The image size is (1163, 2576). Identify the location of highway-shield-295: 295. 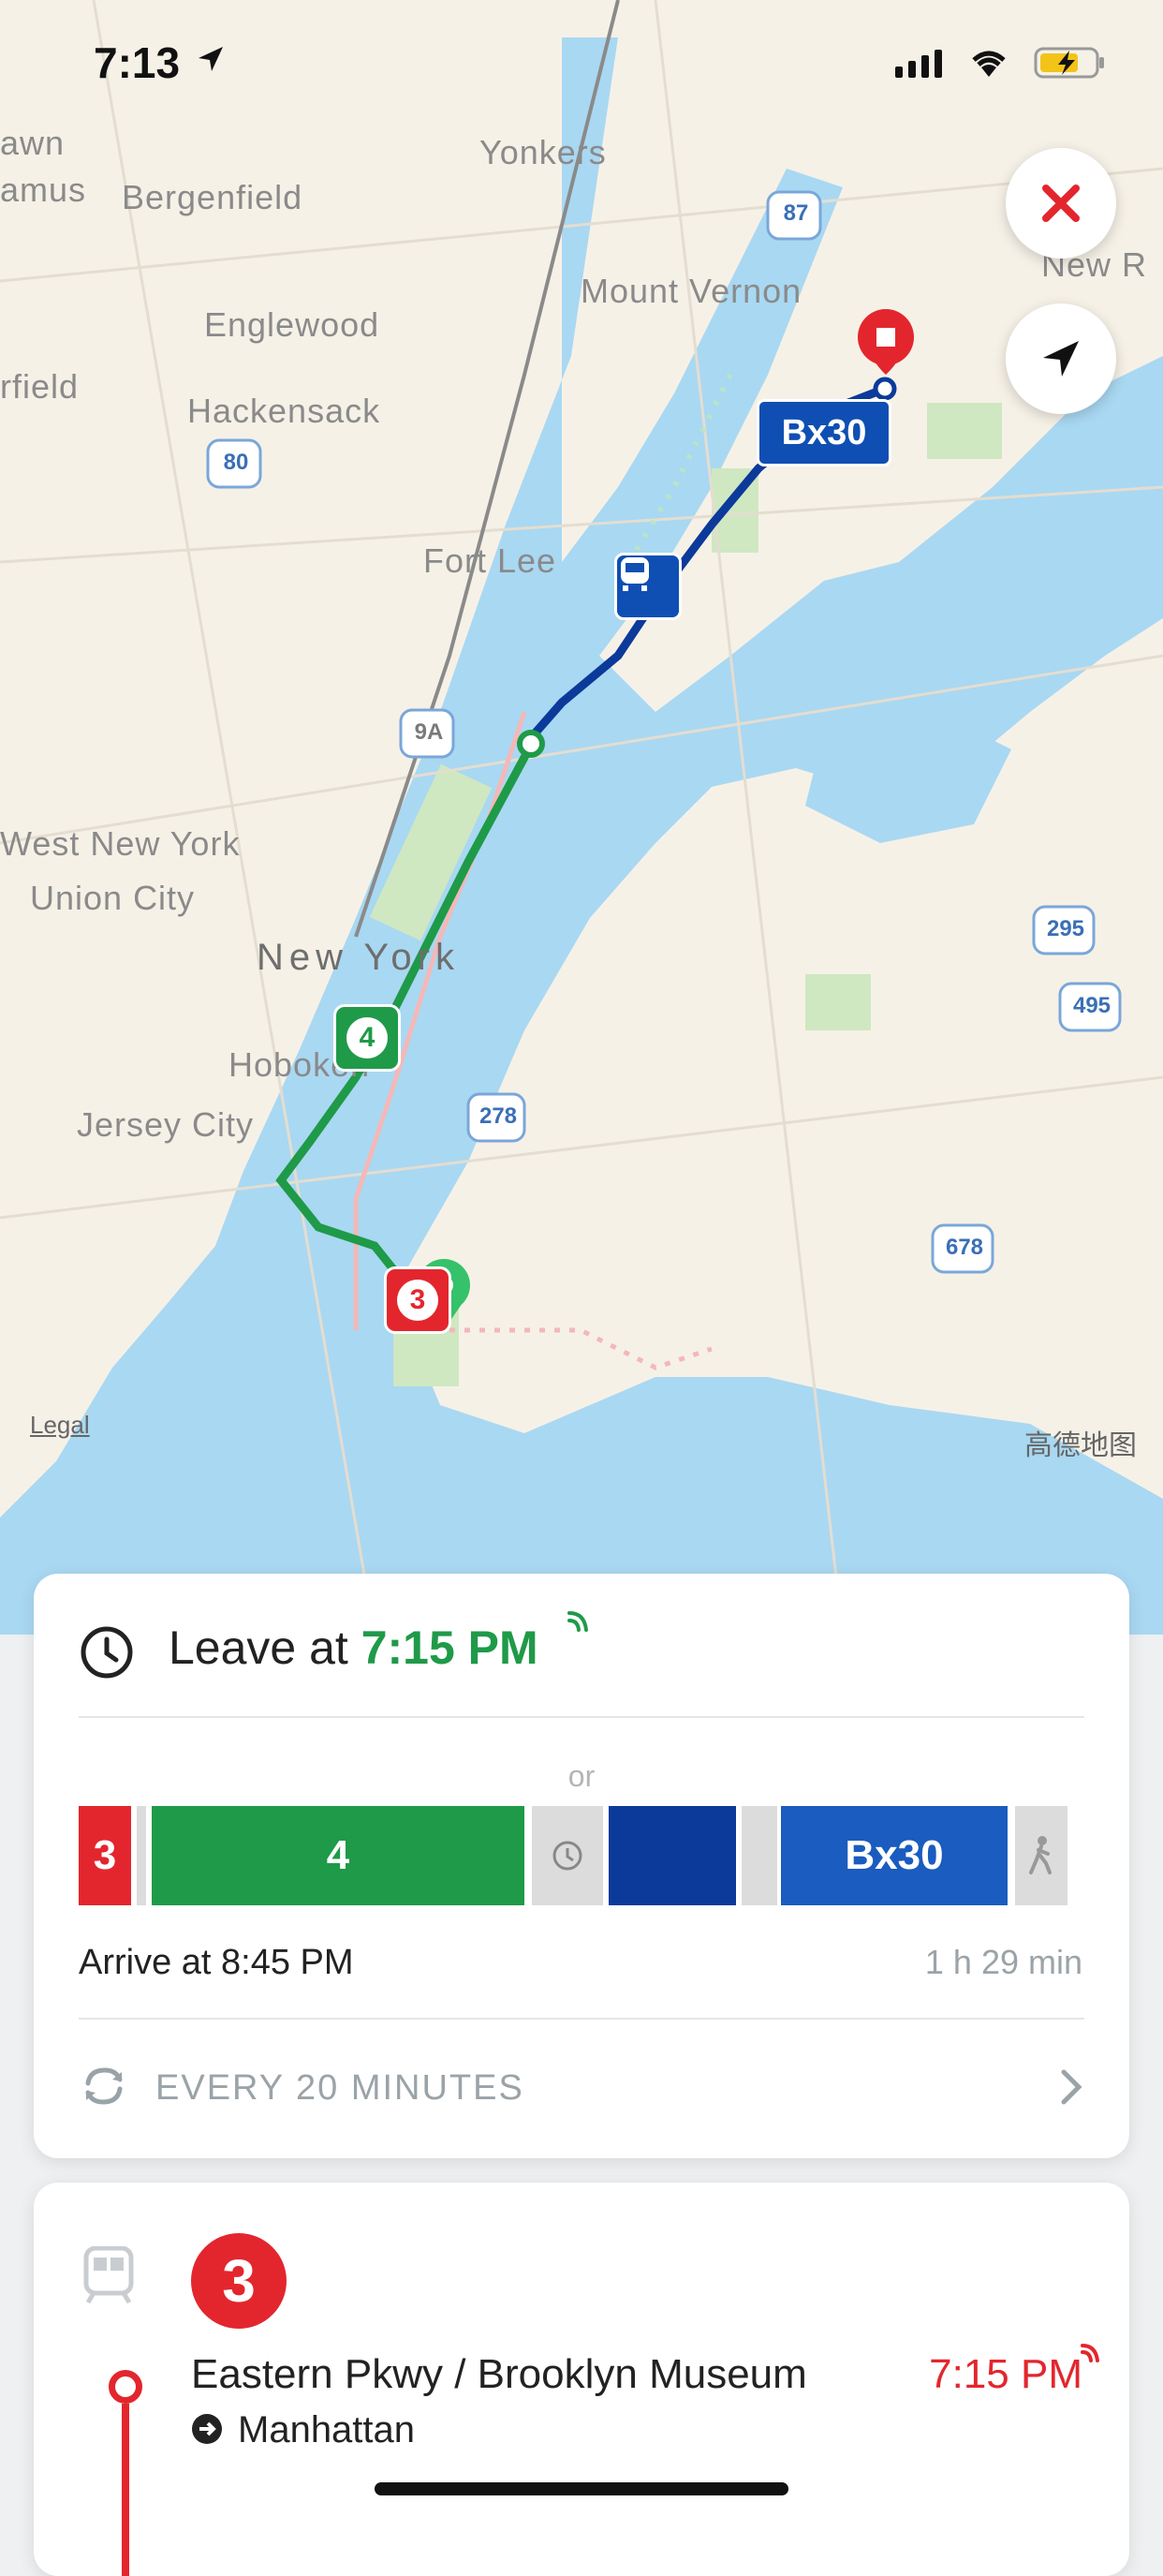
(1065, 928).